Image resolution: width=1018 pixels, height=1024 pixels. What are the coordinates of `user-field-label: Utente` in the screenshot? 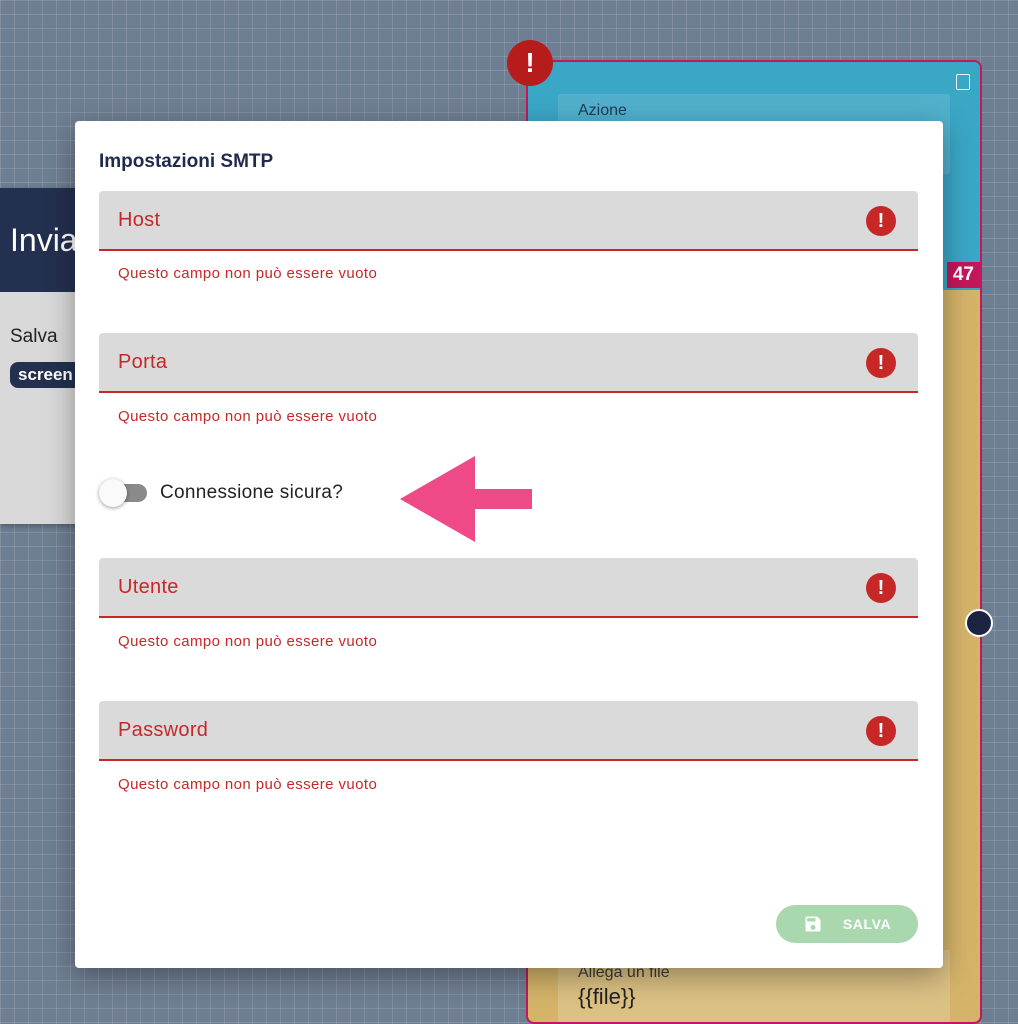 It's located at (148, 587).